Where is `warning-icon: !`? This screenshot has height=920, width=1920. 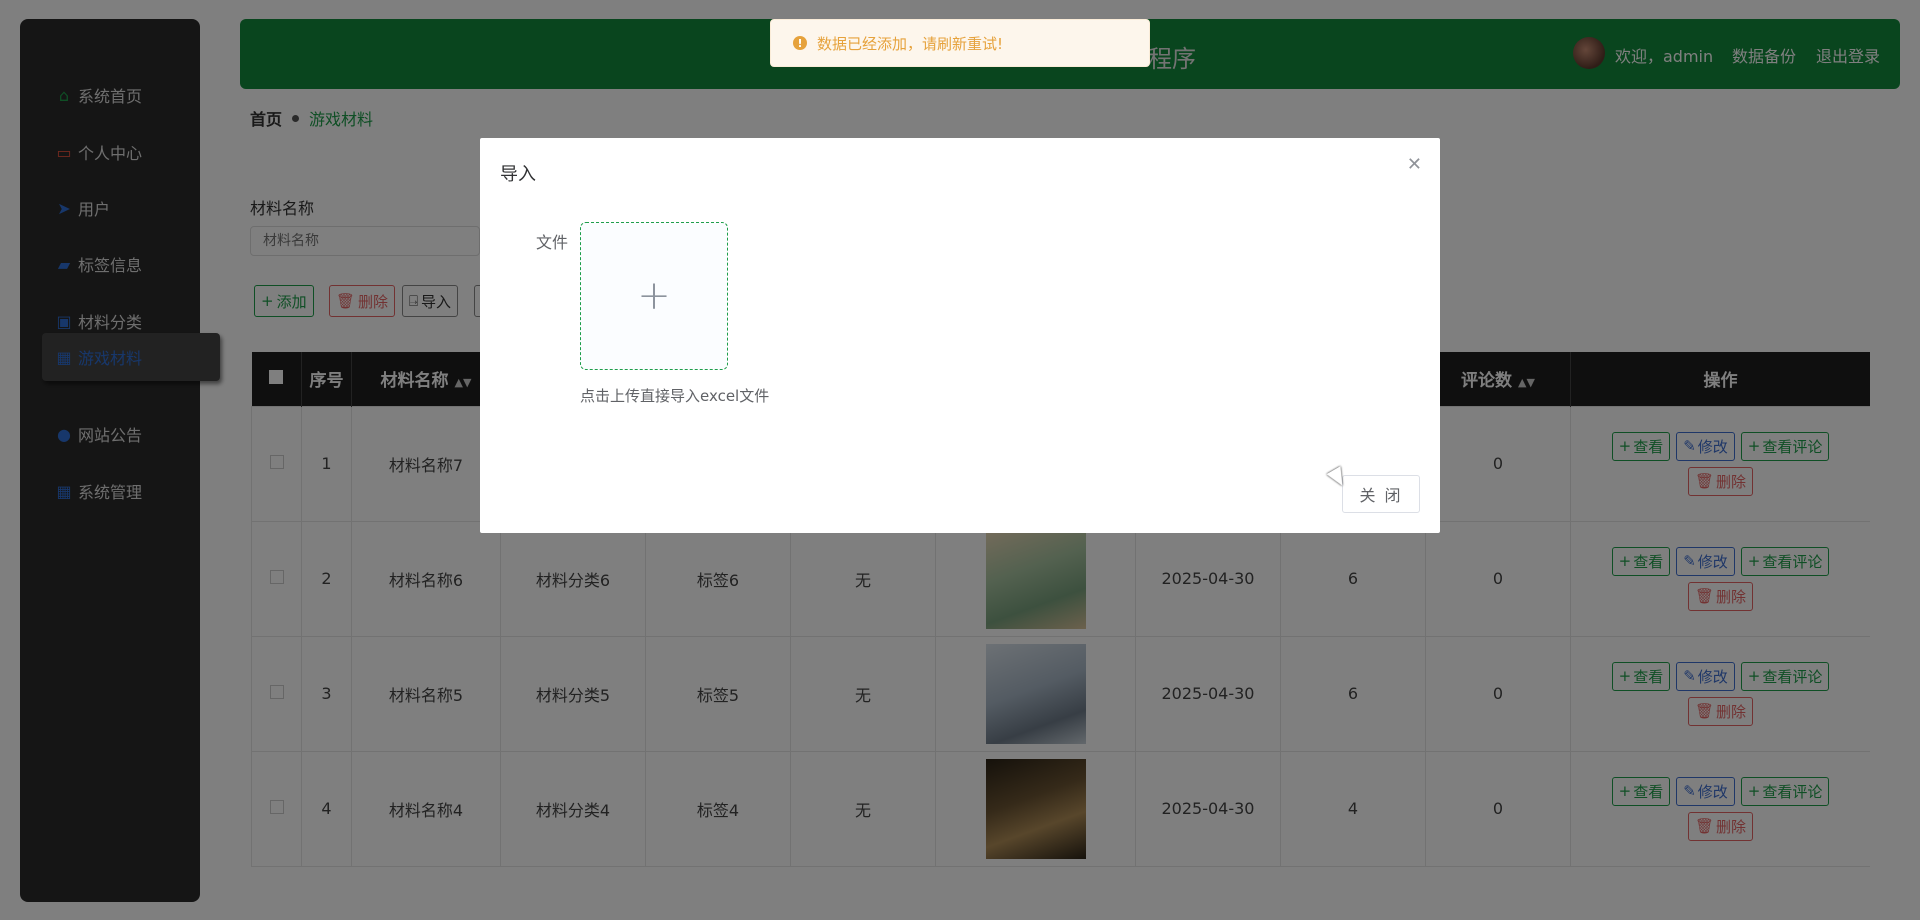
warning-icon: ! is located at coordinates (800, 43).